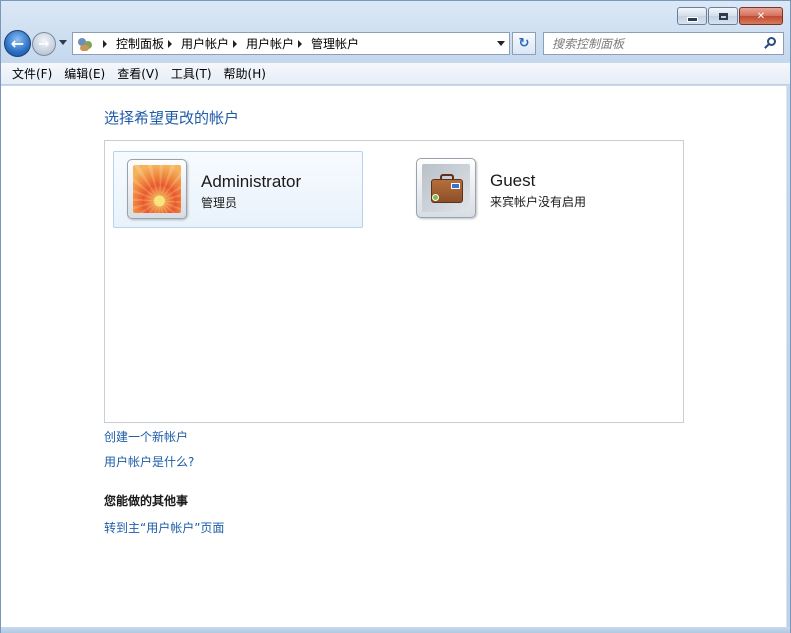 The height and width of the screenshot is (633, 791). I want to click on back-button: ←, so click(17, 43).